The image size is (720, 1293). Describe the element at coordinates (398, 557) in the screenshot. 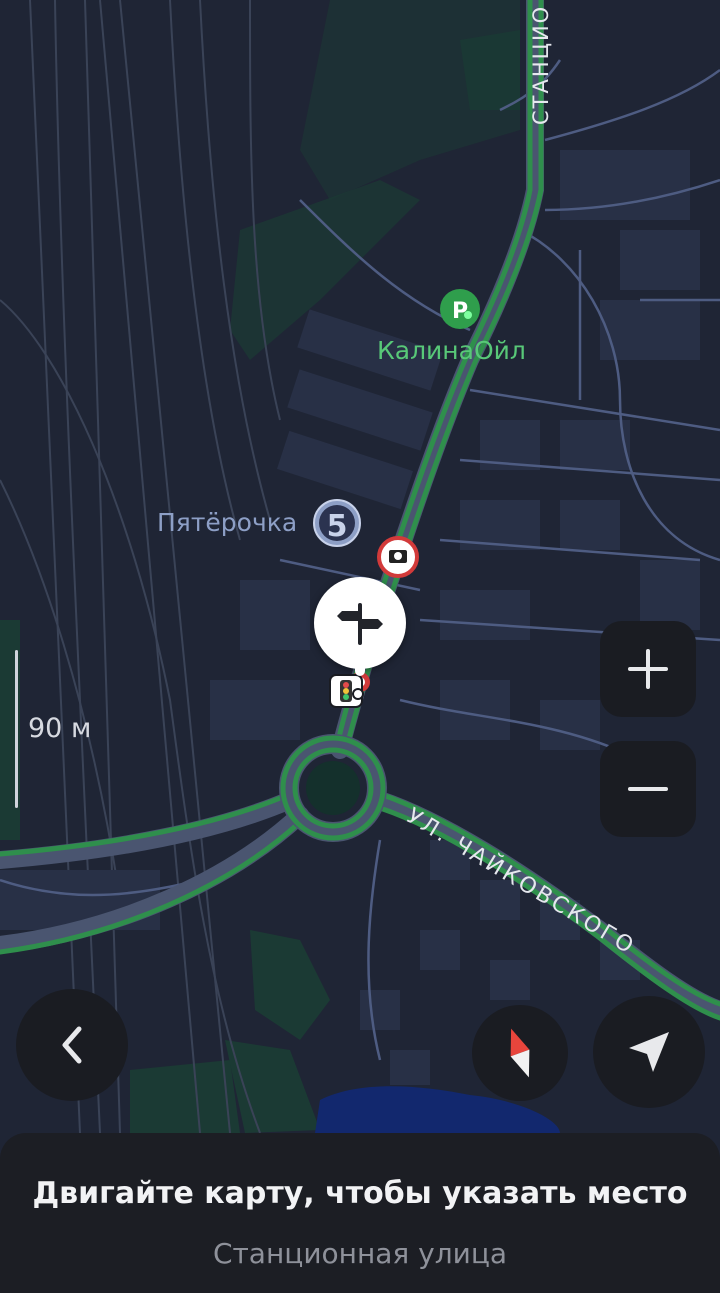

I see `traffic-camera-icon` at that location.